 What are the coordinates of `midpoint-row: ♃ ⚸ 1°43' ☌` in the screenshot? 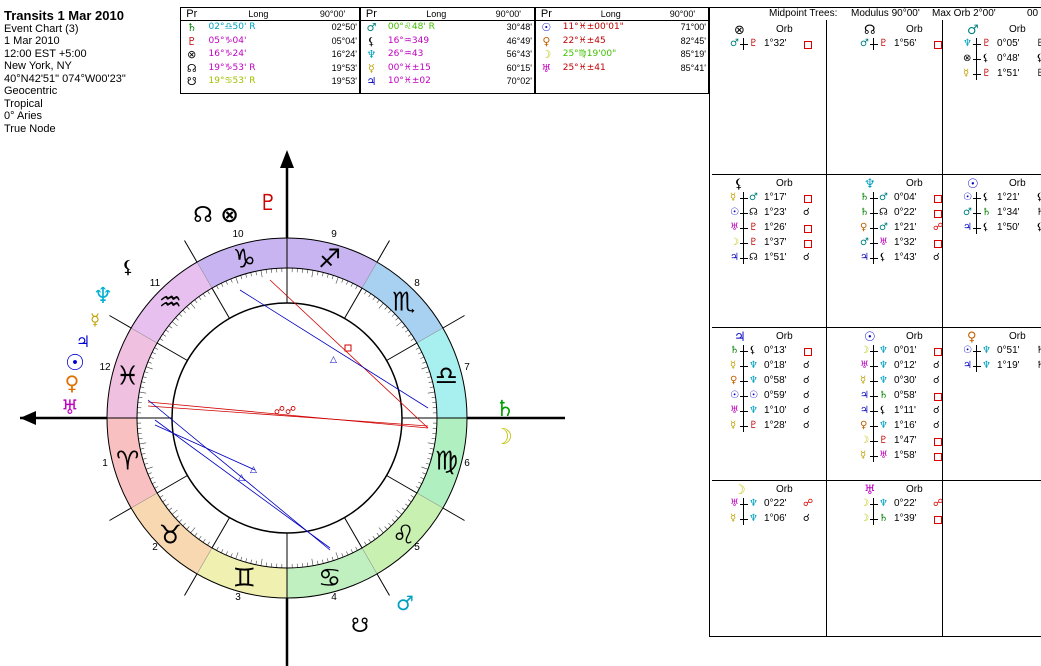 It's located at (902, 259).